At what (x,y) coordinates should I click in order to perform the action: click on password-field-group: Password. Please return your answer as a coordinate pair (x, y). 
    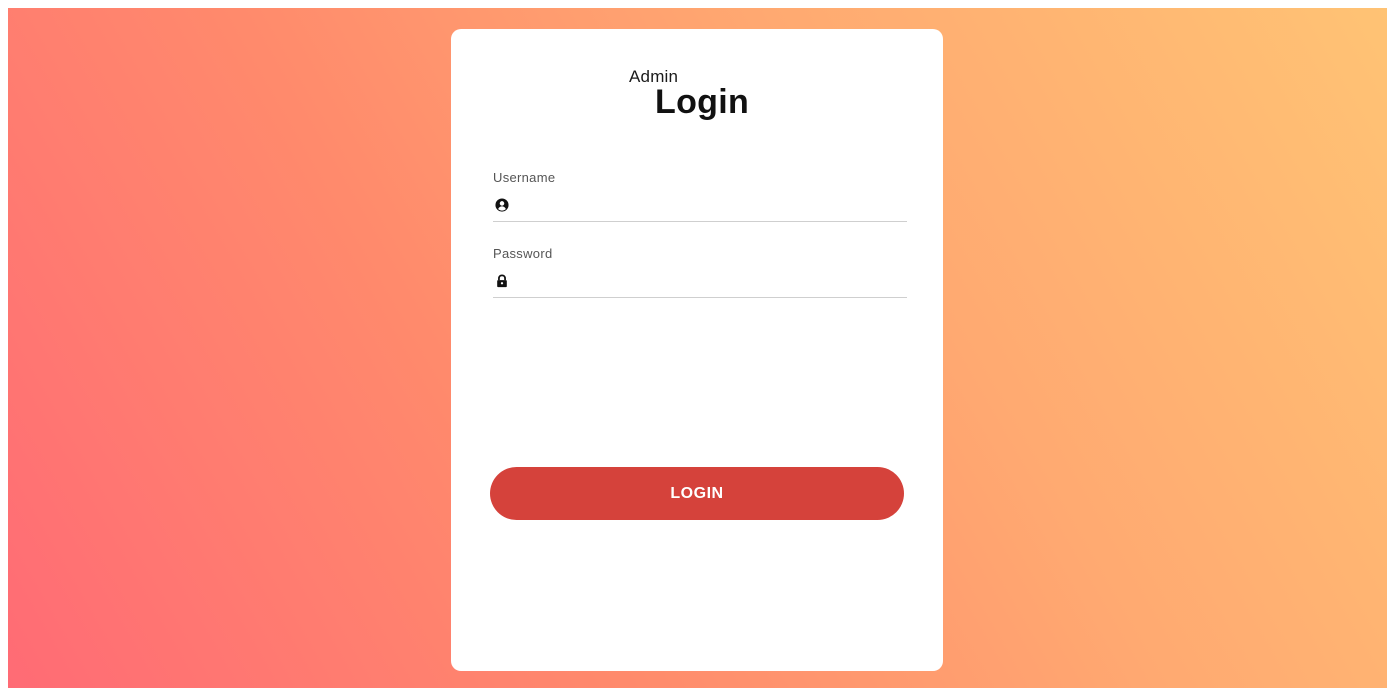
    Looking at the image, I should click on (700, 272).